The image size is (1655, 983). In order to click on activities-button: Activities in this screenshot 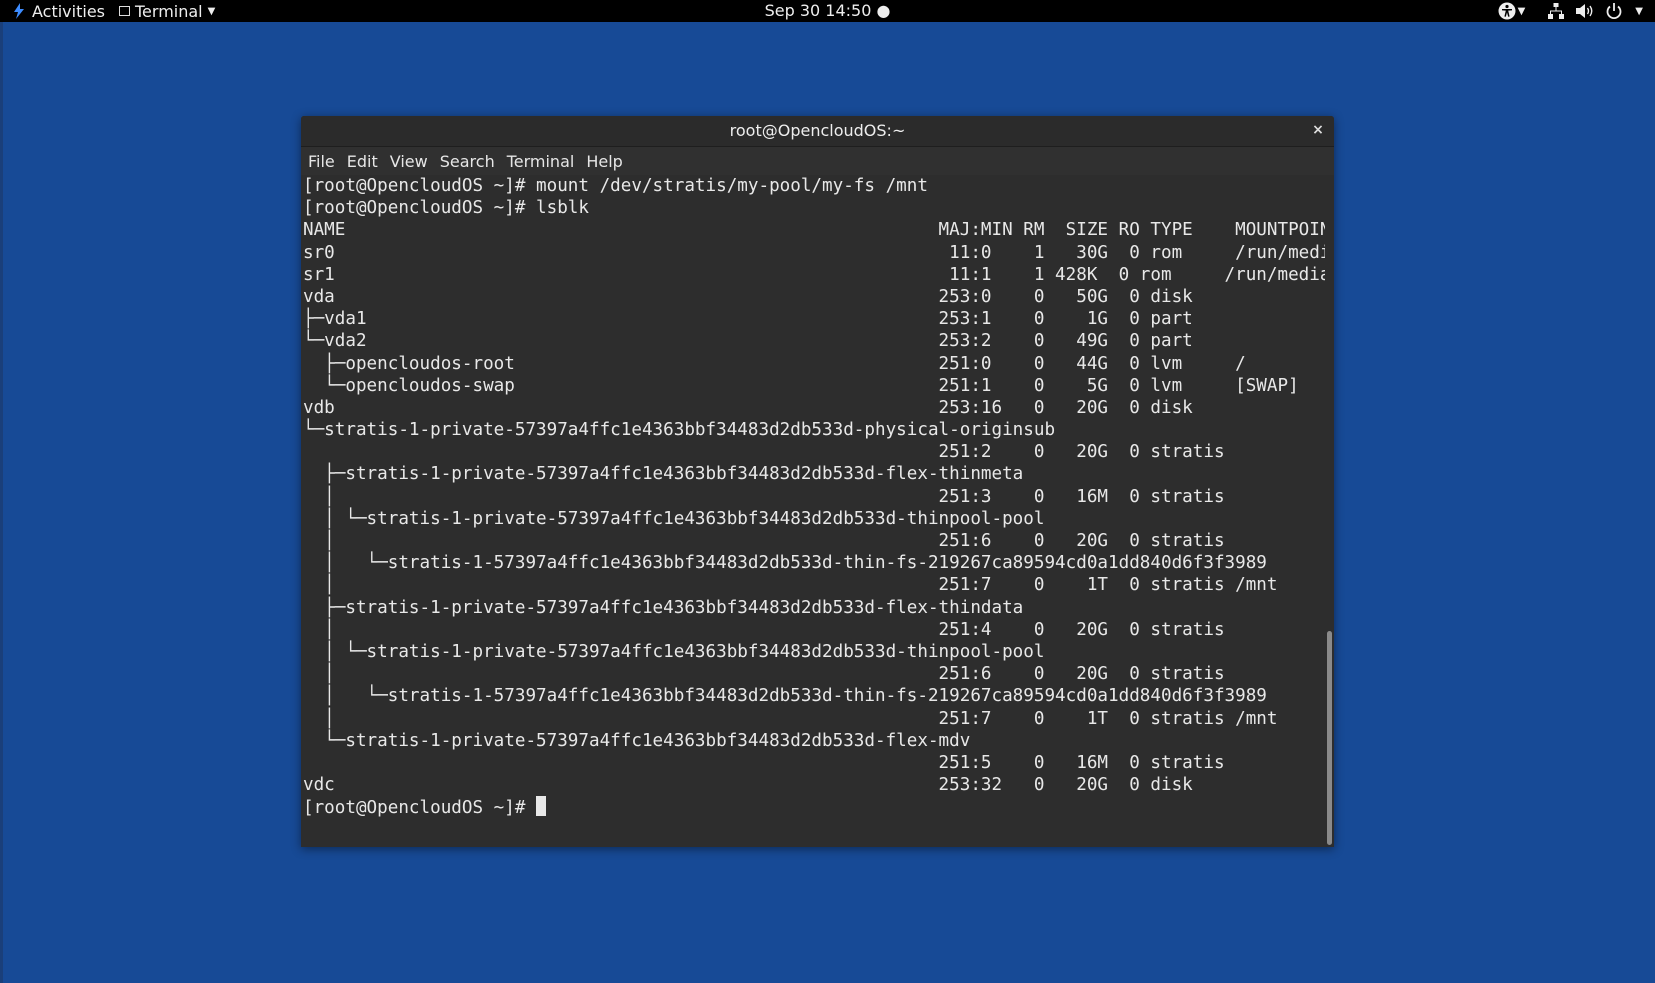, I will do `click(58, 11)`.